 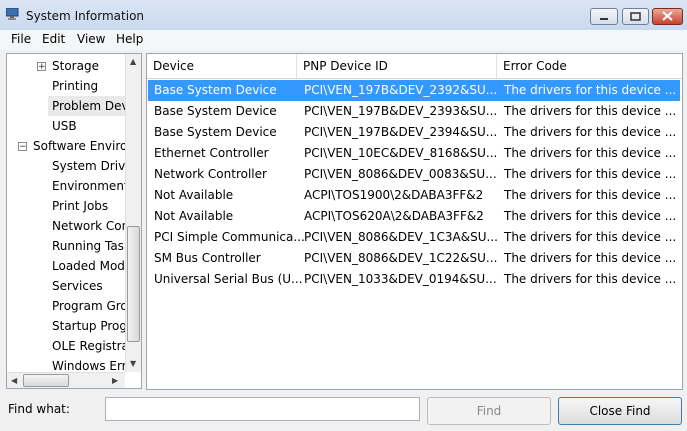 I want to click on scroll-down-icon: ▼, so click(x=133, y=363).